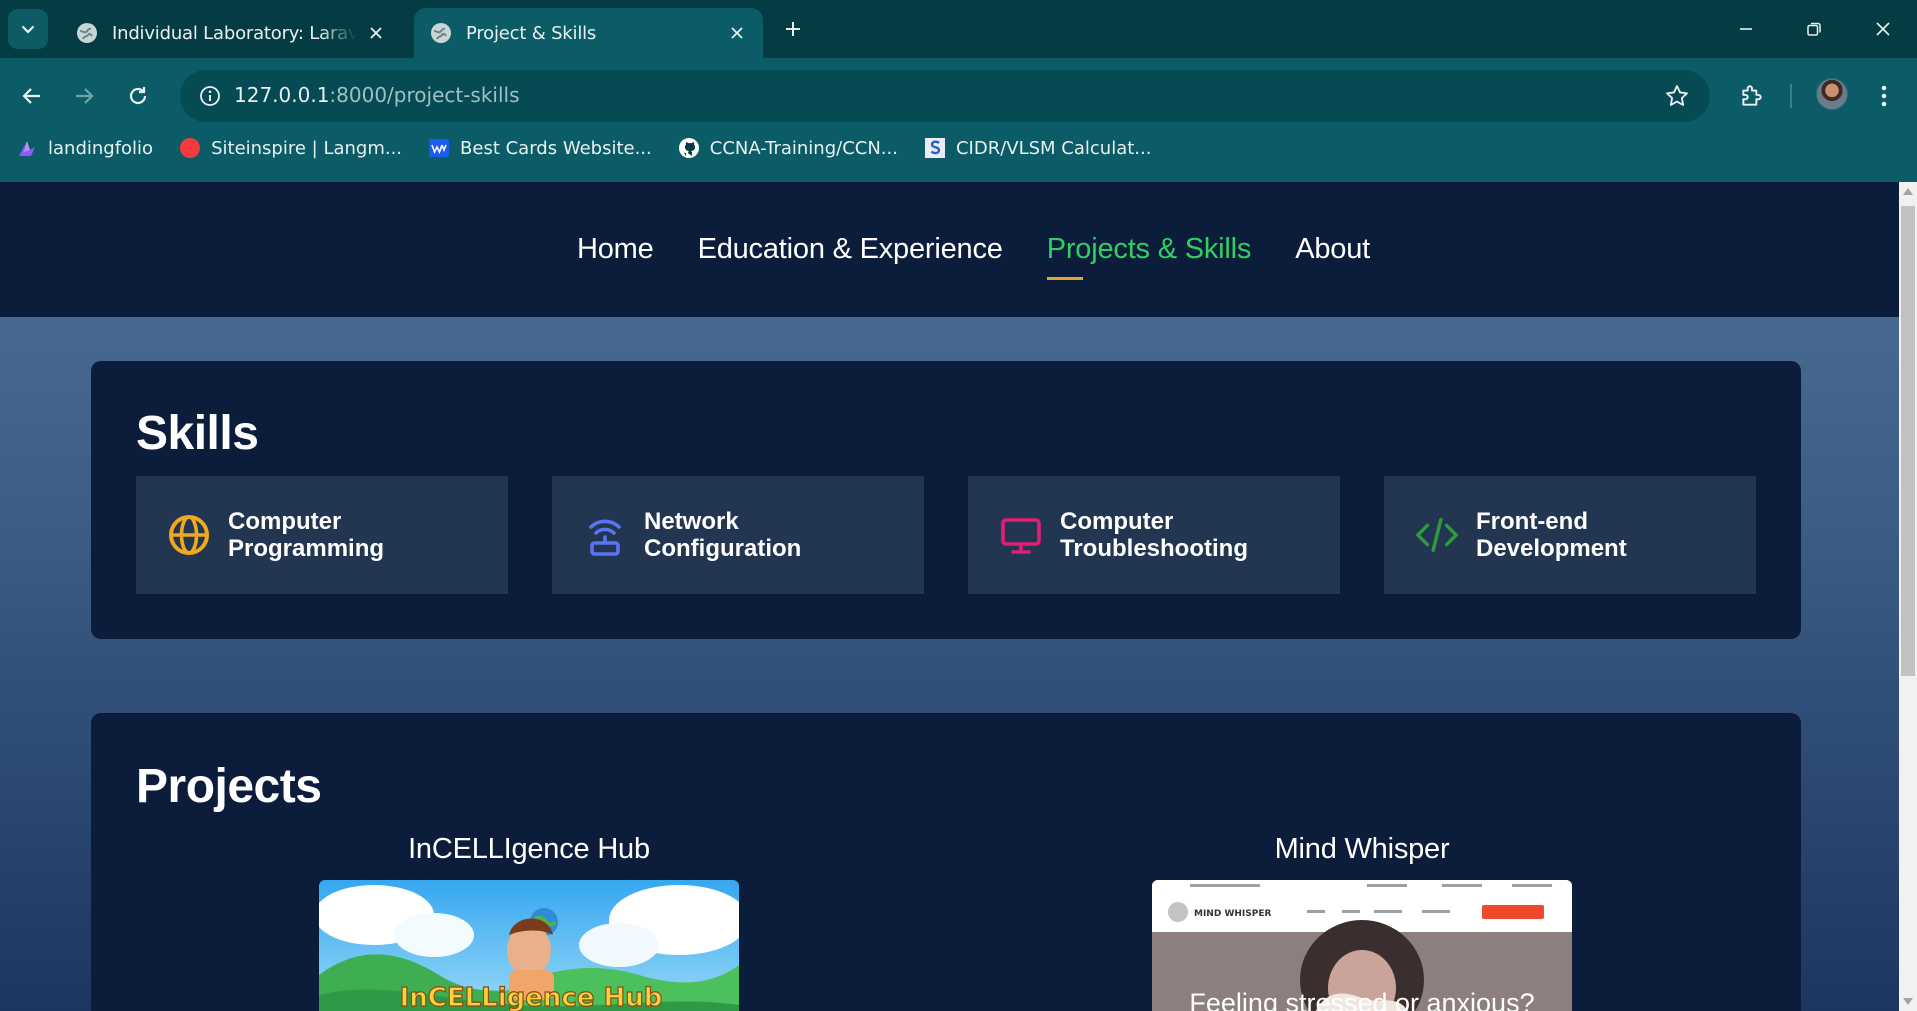 This screenshot has width=1917, height=1011. I want to click on project-thumbnail: InCELLigence Hub, so click(529, 945).